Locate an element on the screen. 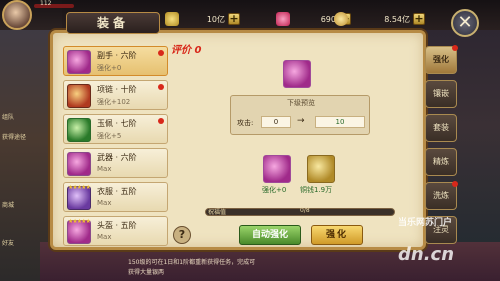 Image resolution: width=500 pixels, height=281 pixels. side-menu-shop: 商城 is located at coordinates (8, 204).